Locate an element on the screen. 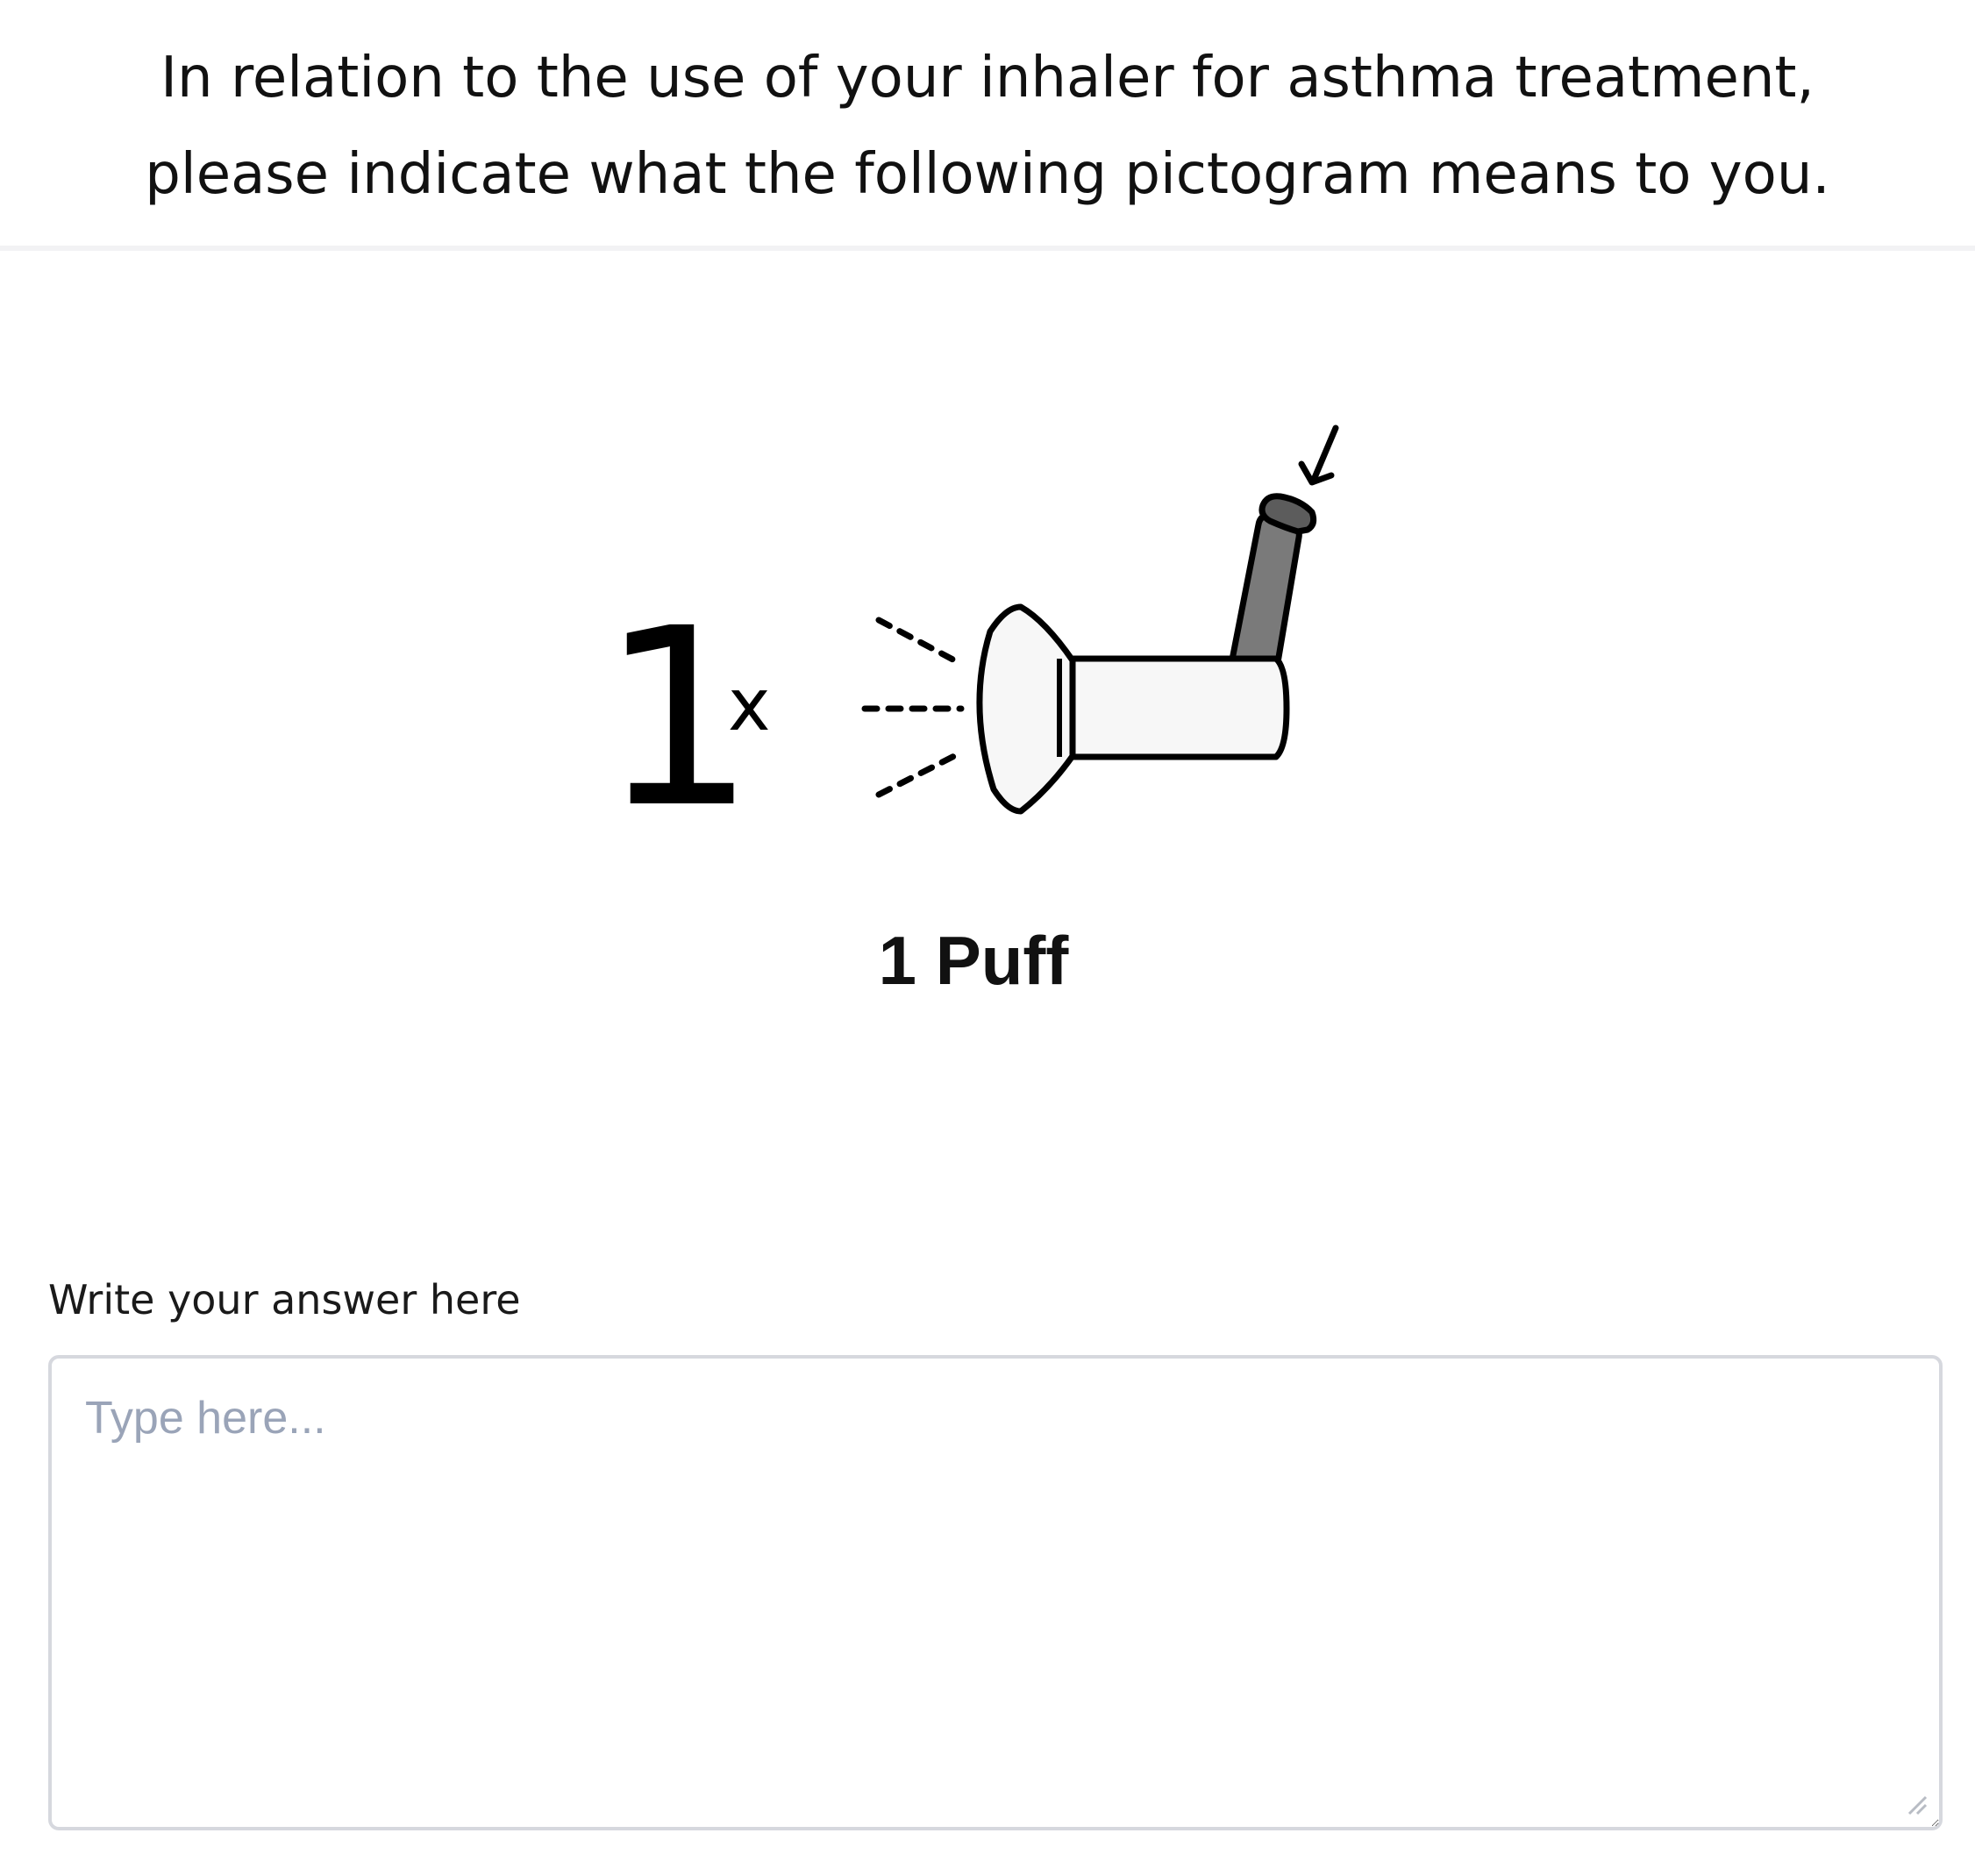 The image size is (1975, 1876). press-arrow-icon is located at coordinates (1318, 455).